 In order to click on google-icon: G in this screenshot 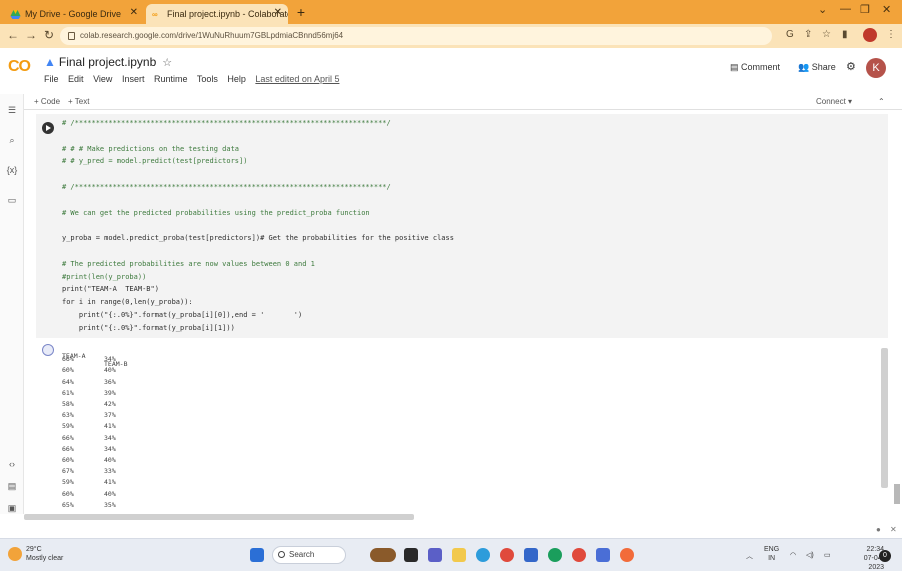, I will do `click(790, 34)`.